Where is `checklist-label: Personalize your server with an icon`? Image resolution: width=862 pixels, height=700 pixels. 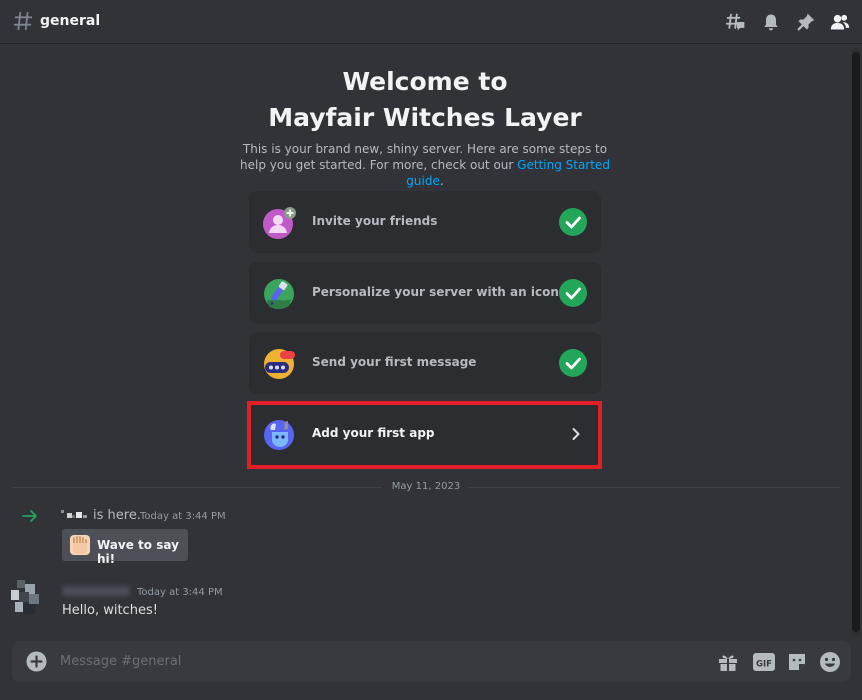 checklist-label: Personalize your server with an icon is located at coordinates (435, 292).